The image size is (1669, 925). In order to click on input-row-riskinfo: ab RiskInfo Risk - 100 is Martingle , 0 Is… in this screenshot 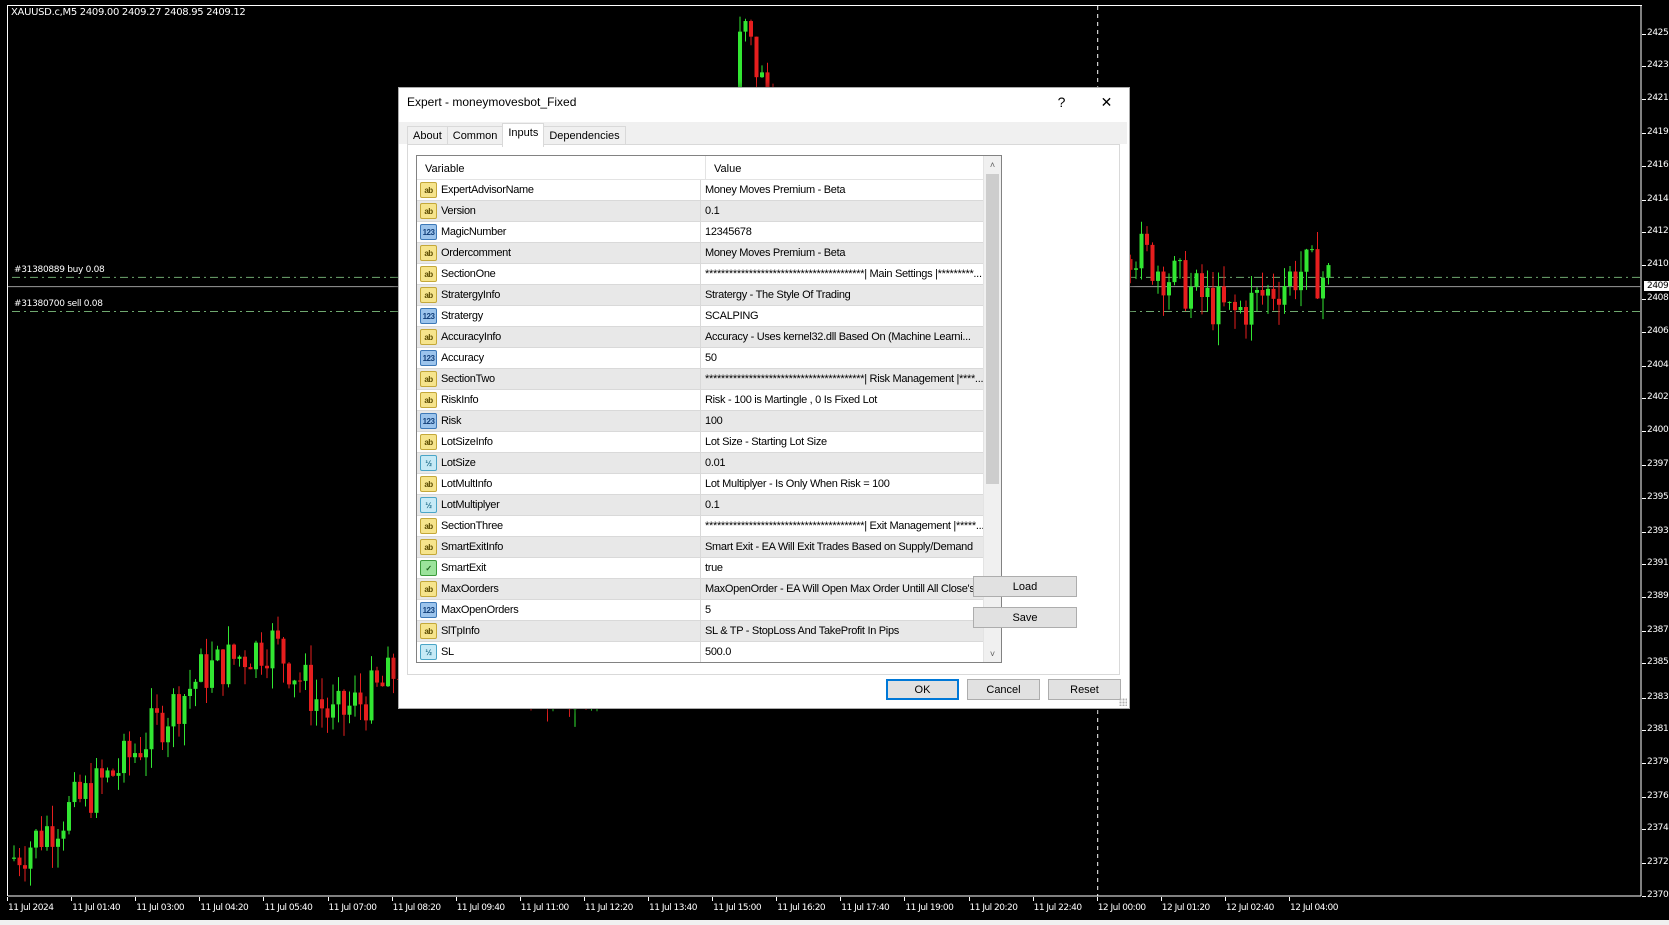, I will do `click(700, 400)`.